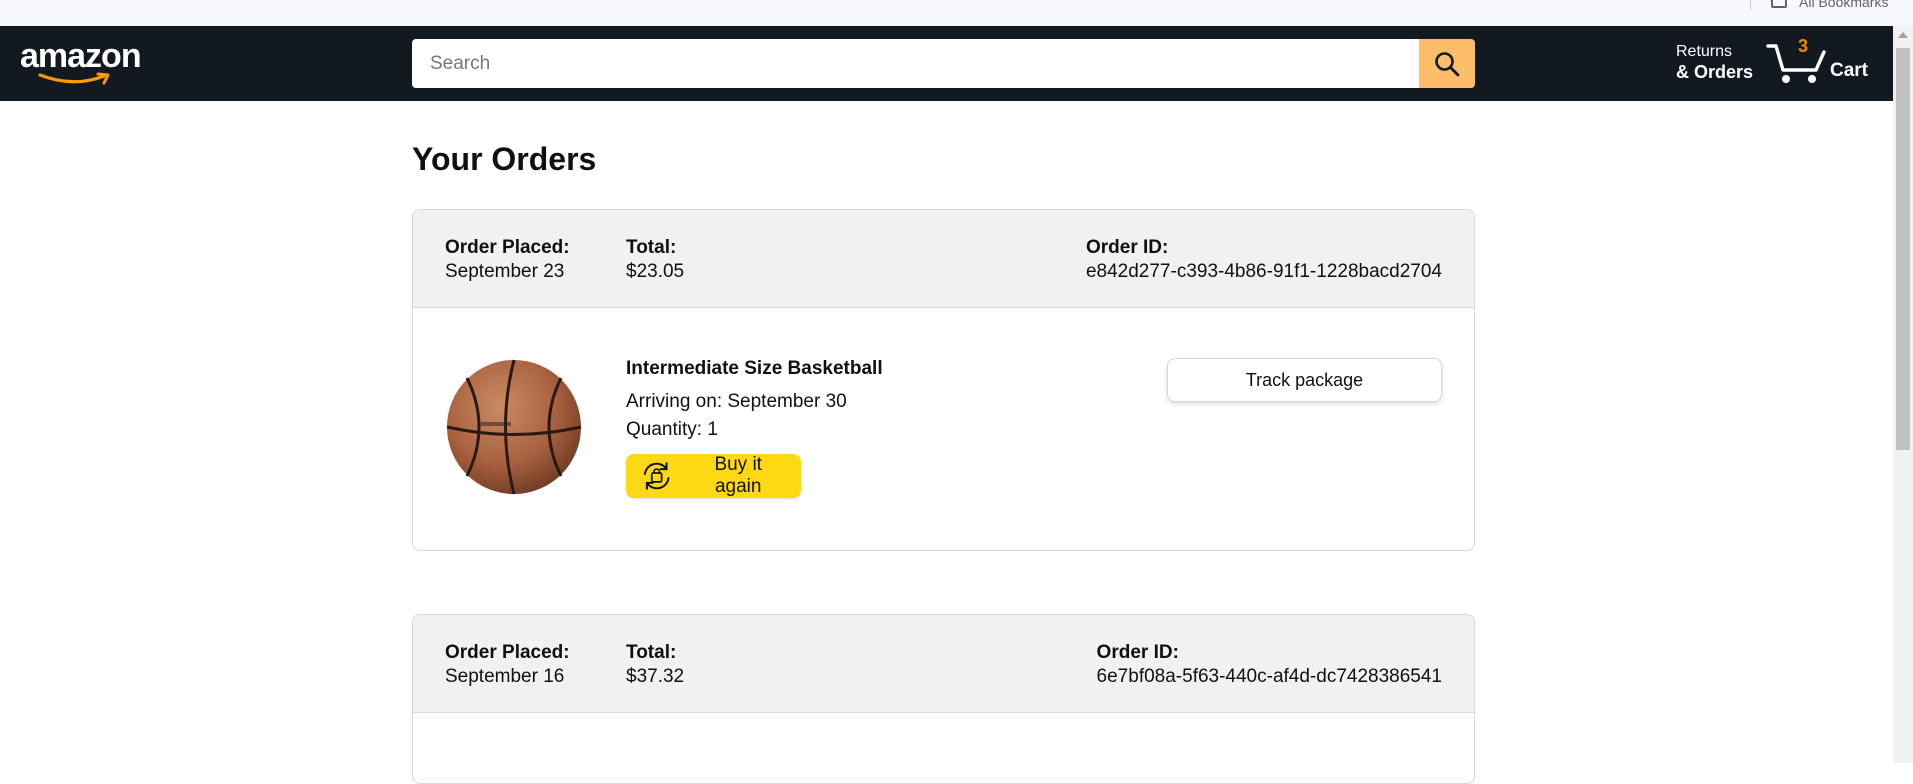 This screenshot has height=784, width=1913. I want to click on arrival-date: Arriving on: September 30, so click(736, 401).